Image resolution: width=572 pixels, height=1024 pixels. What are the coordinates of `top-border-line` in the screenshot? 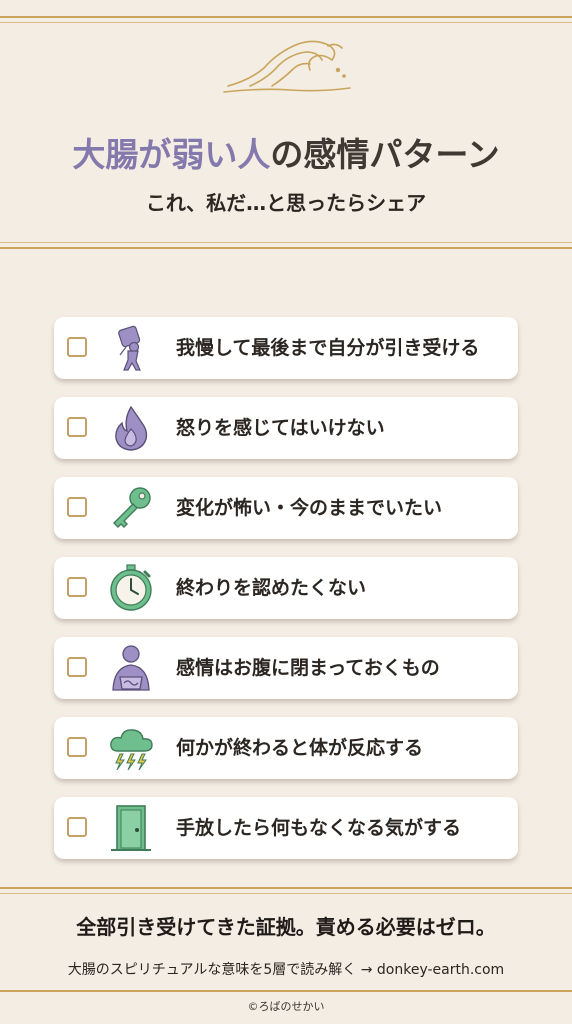 It's located at (286, 17).